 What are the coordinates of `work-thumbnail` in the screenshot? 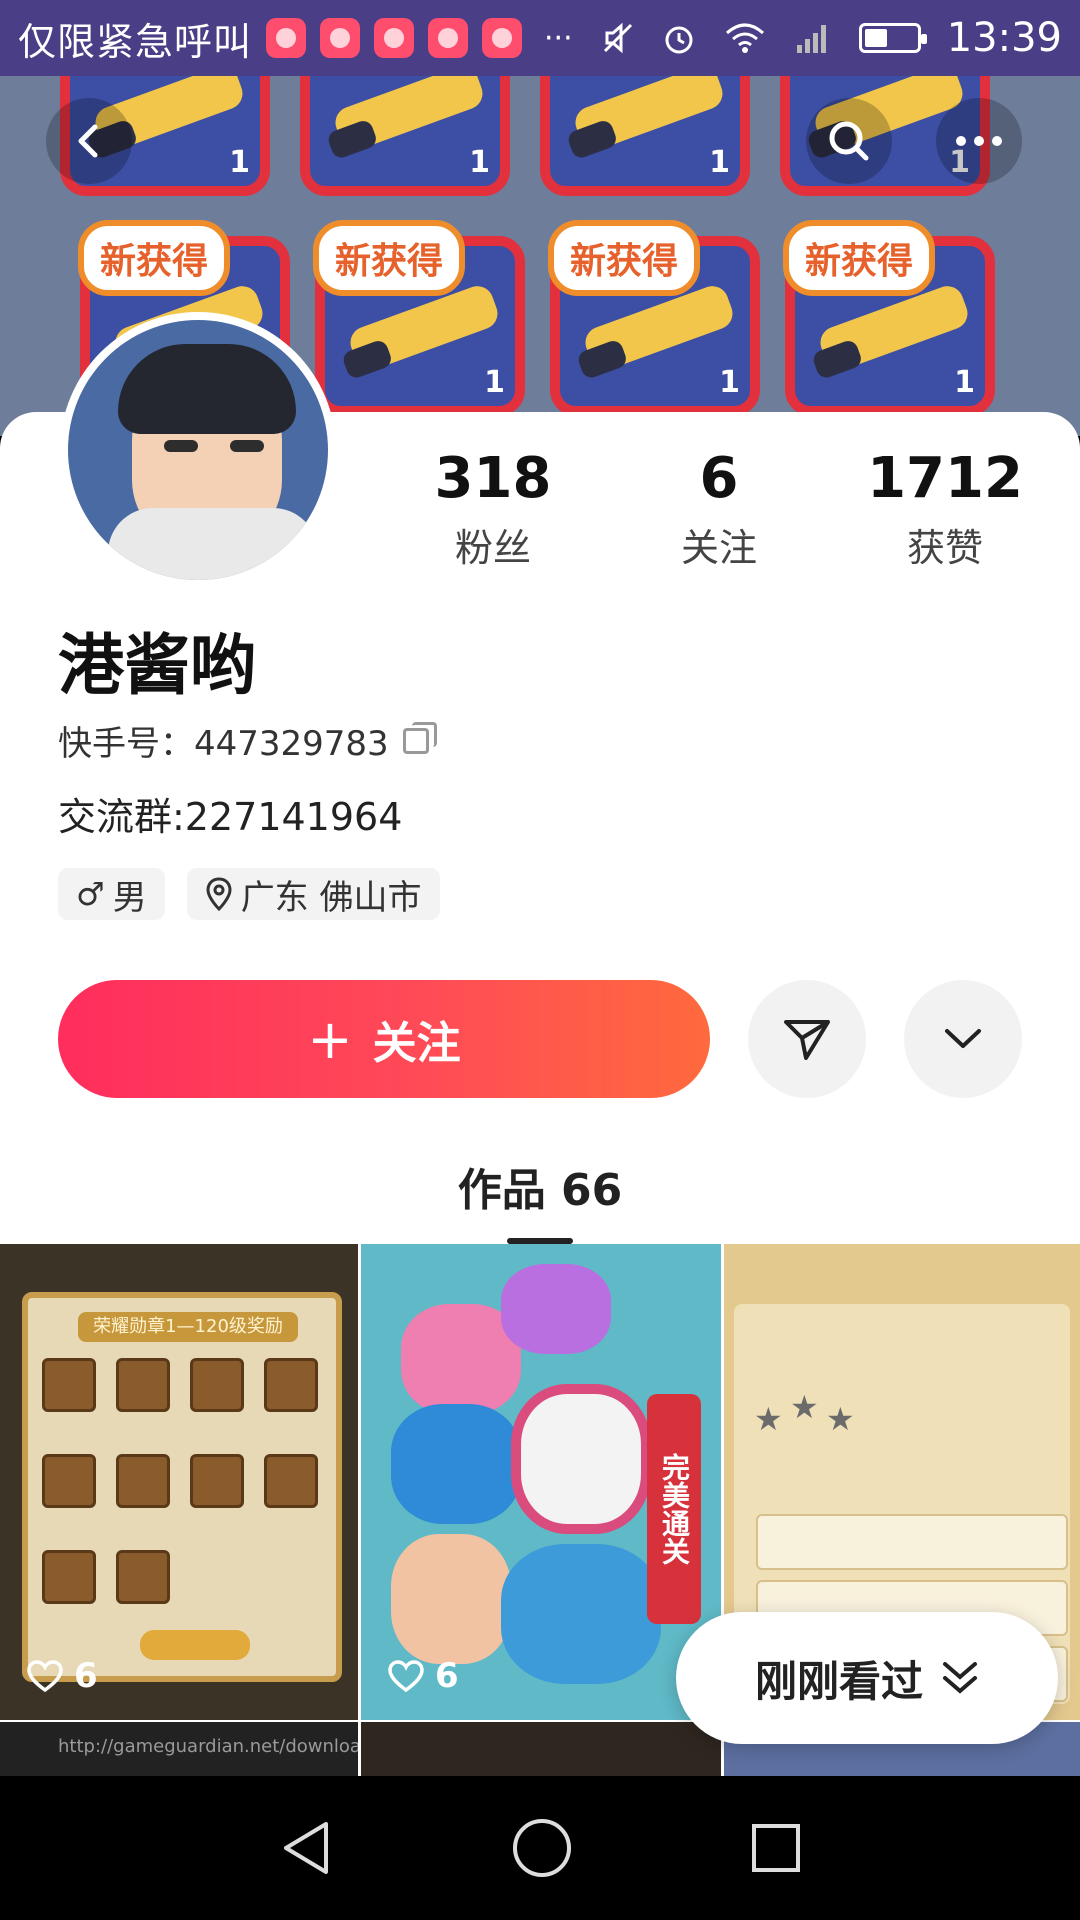 It's located at (541, 1749).